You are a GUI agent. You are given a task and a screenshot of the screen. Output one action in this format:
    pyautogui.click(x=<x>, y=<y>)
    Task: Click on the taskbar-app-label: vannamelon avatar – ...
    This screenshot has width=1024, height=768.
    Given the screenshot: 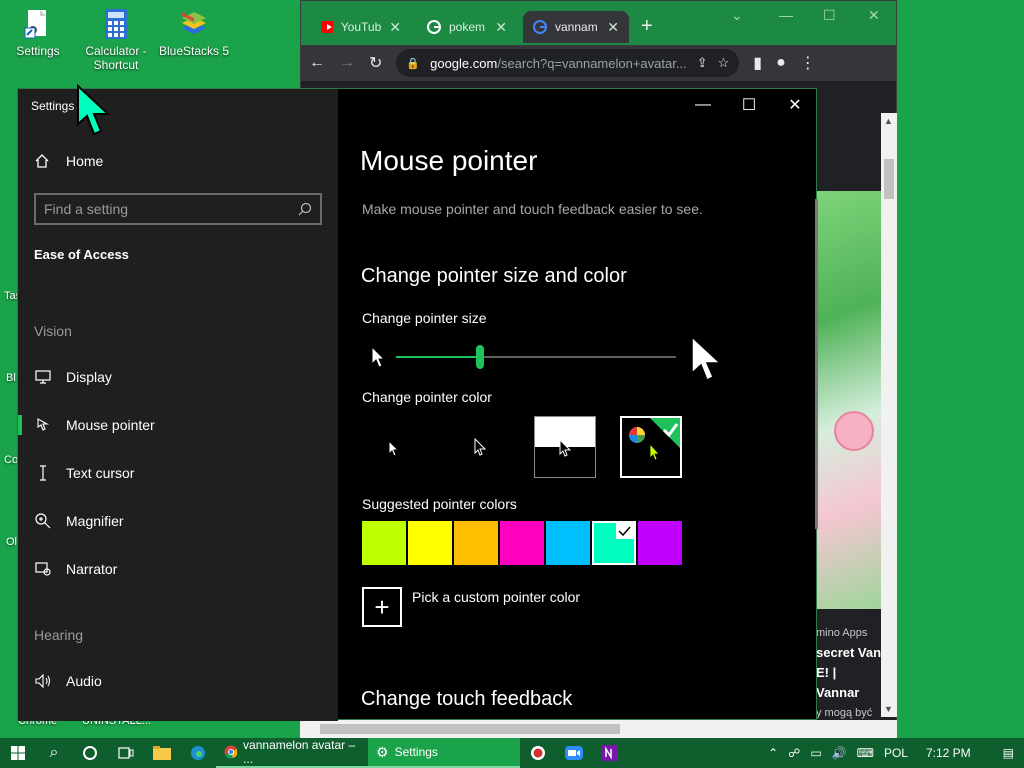 What is the action you would take?
    pyautogui.click(x=299, y=752)
    